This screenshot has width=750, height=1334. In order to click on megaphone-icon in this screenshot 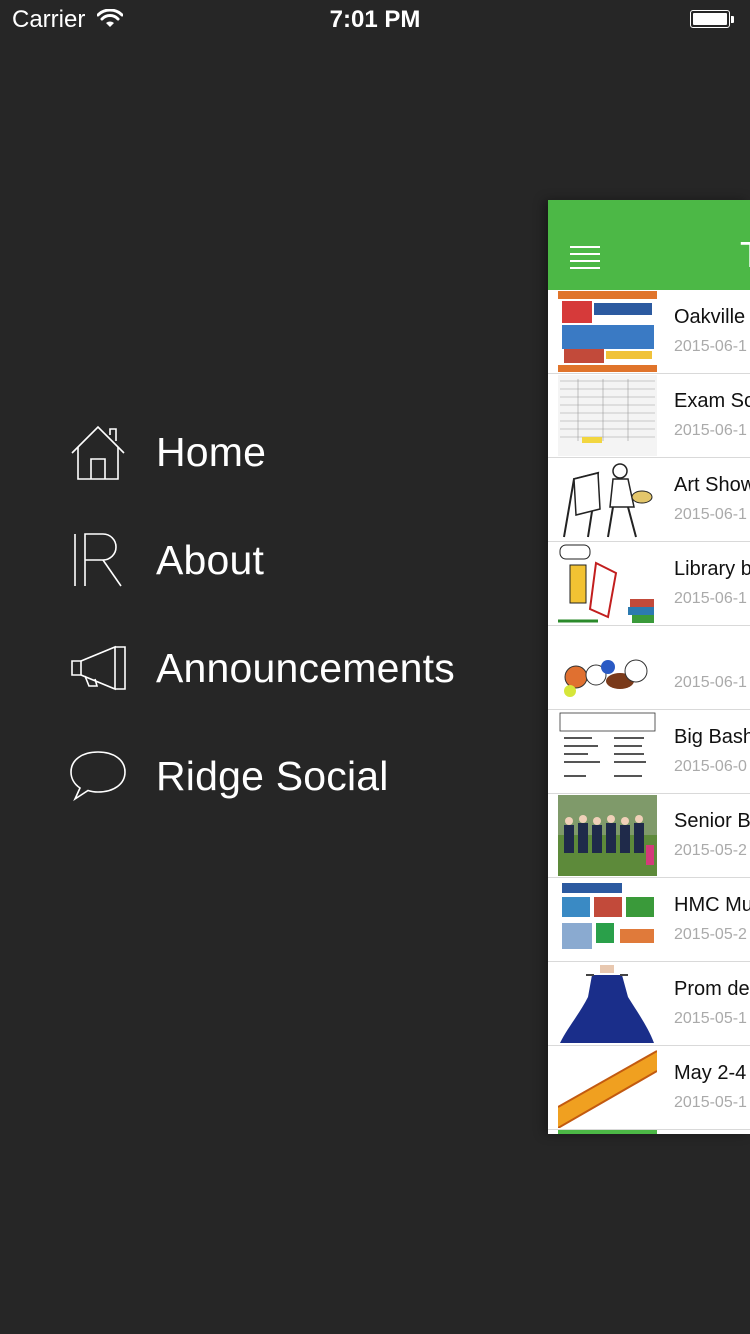, I will do `click(98, 668)`.